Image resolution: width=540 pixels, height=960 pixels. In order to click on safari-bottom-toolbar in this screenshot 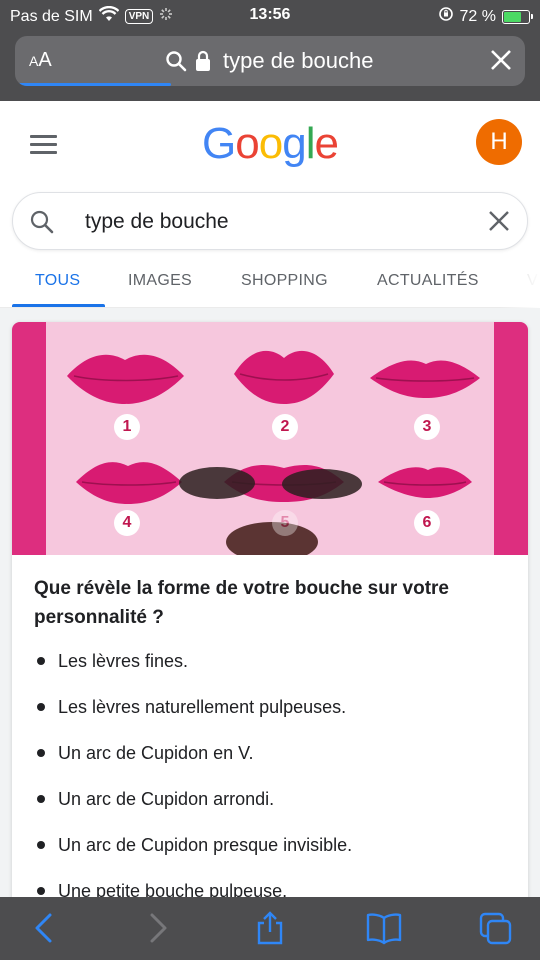, I will do `click(270, 928)`.